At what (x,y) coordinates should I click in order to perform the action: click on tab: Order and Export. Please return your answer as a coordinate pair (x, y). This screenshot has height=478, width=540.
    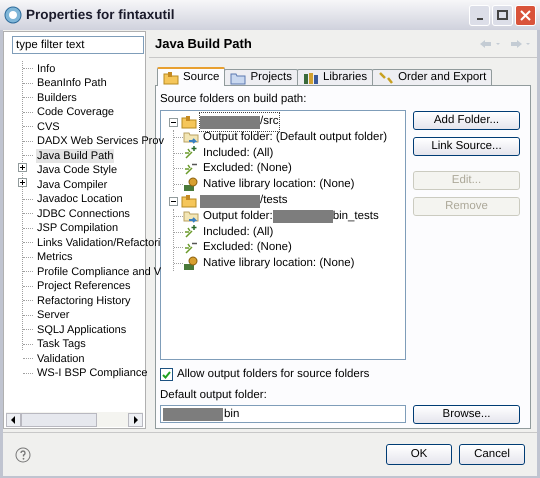
    Looking at the image, I should click on (432, 77).